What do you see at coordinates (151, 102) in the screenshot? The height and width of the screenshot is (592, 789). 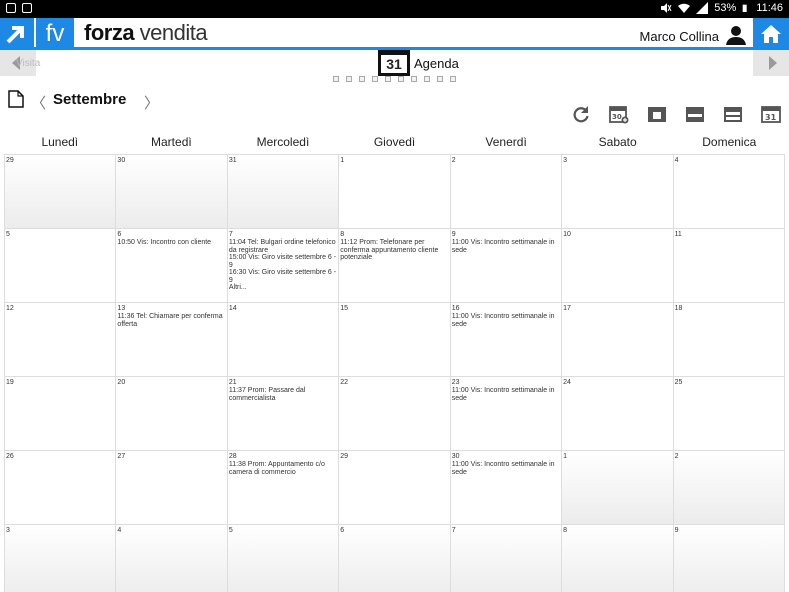 I see `next-month-button: 〉` at bounding box center [151, 102].